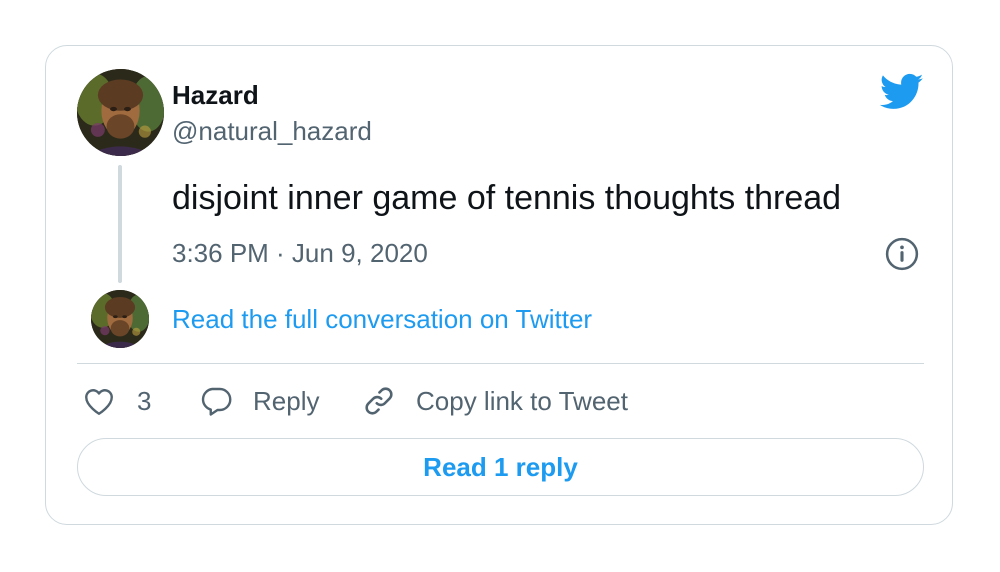 This screenshot has width=1000, height=572. Describe the element at coordinates (522, 400) in the screenshot. I see `copy-link-label: Copy link to Tweet` at that location.